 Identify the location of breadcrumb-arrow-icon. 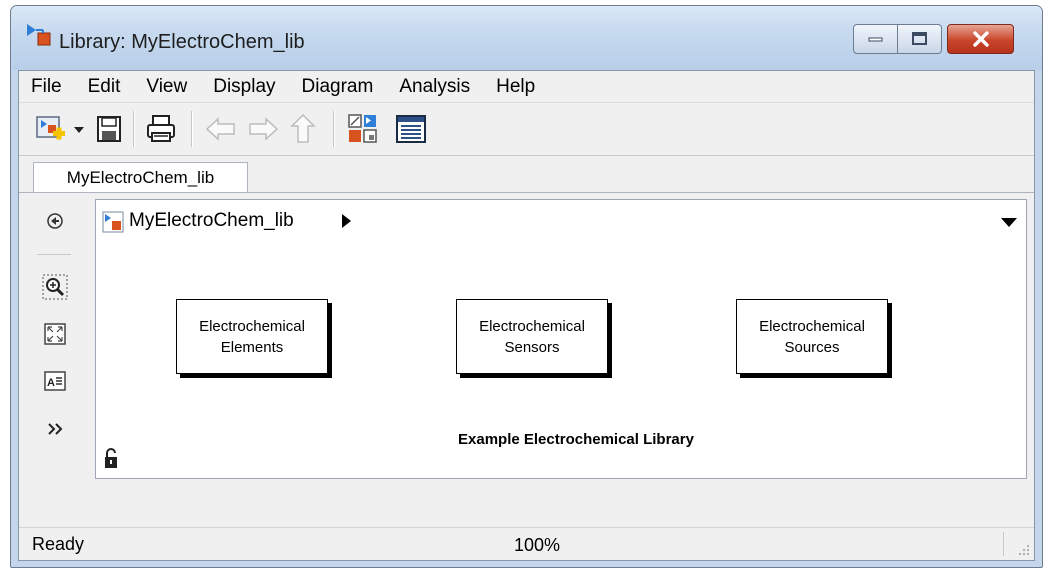
(346, 221).